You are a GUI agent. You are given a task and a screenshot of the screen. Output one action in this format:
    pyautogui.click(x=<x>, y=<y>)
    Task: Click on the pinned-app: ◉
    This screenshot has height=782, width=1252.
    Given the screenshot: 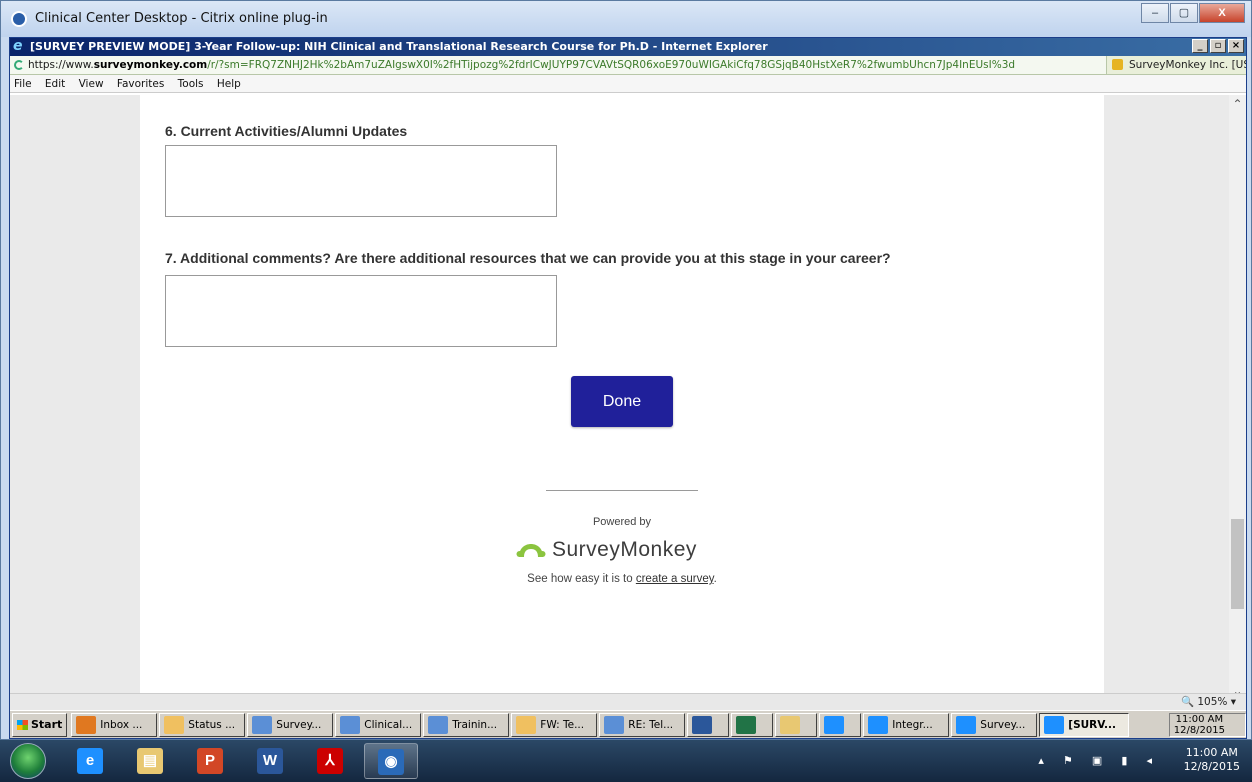 What is the action you would take?
    pyautogui.click(x=391, y=761)
    